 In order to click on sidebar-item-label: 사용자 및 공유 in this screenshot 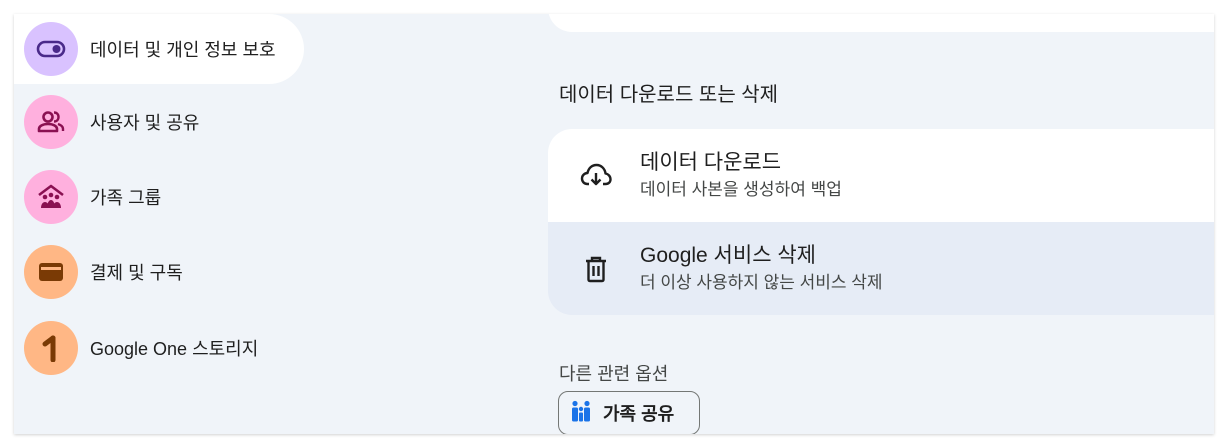, I will do `click(145, 123)`.